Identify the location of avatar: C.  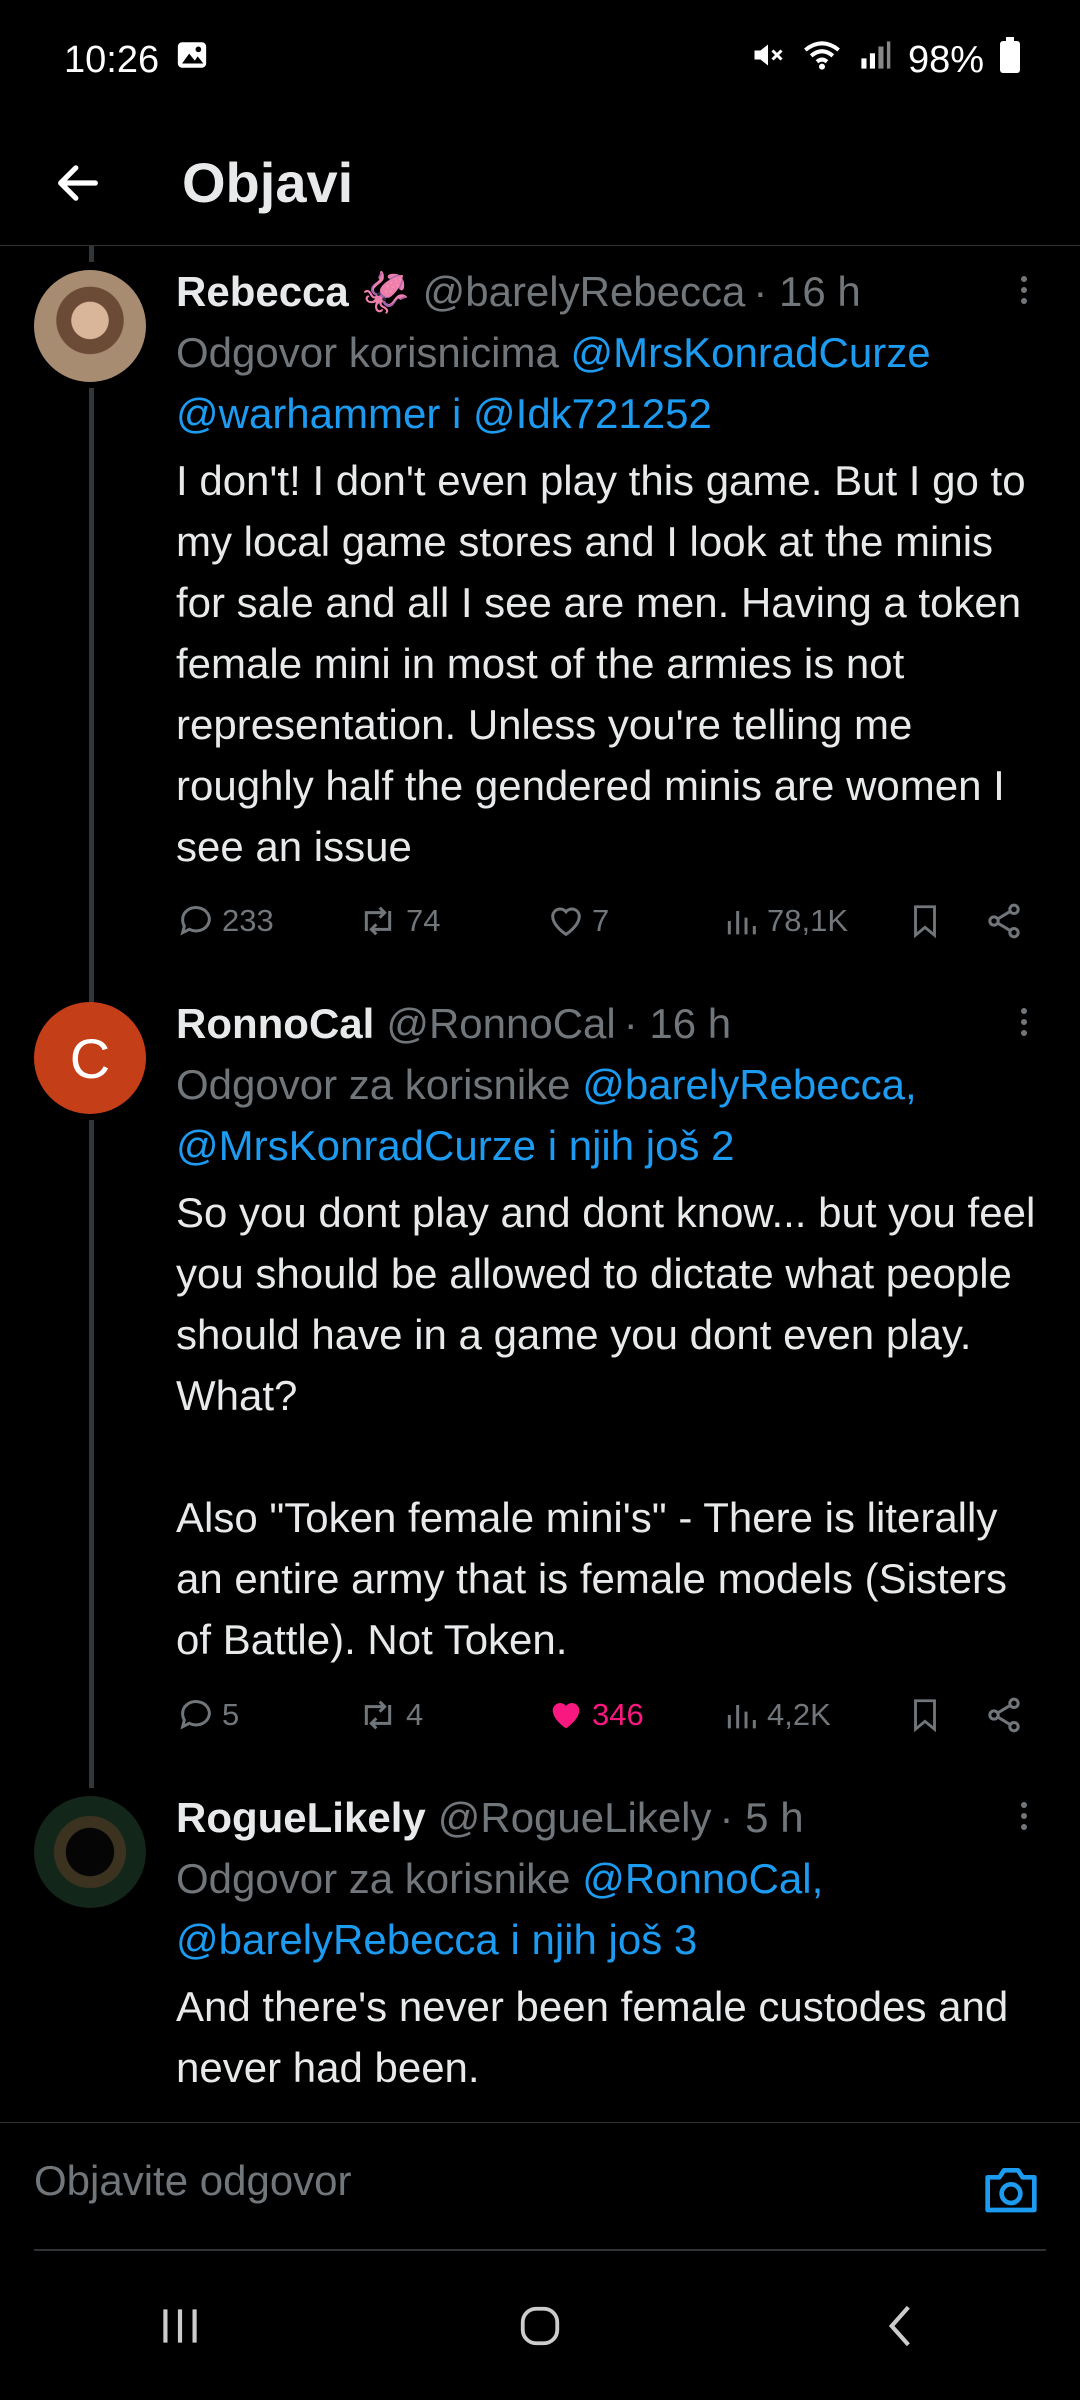
(90, 1058).